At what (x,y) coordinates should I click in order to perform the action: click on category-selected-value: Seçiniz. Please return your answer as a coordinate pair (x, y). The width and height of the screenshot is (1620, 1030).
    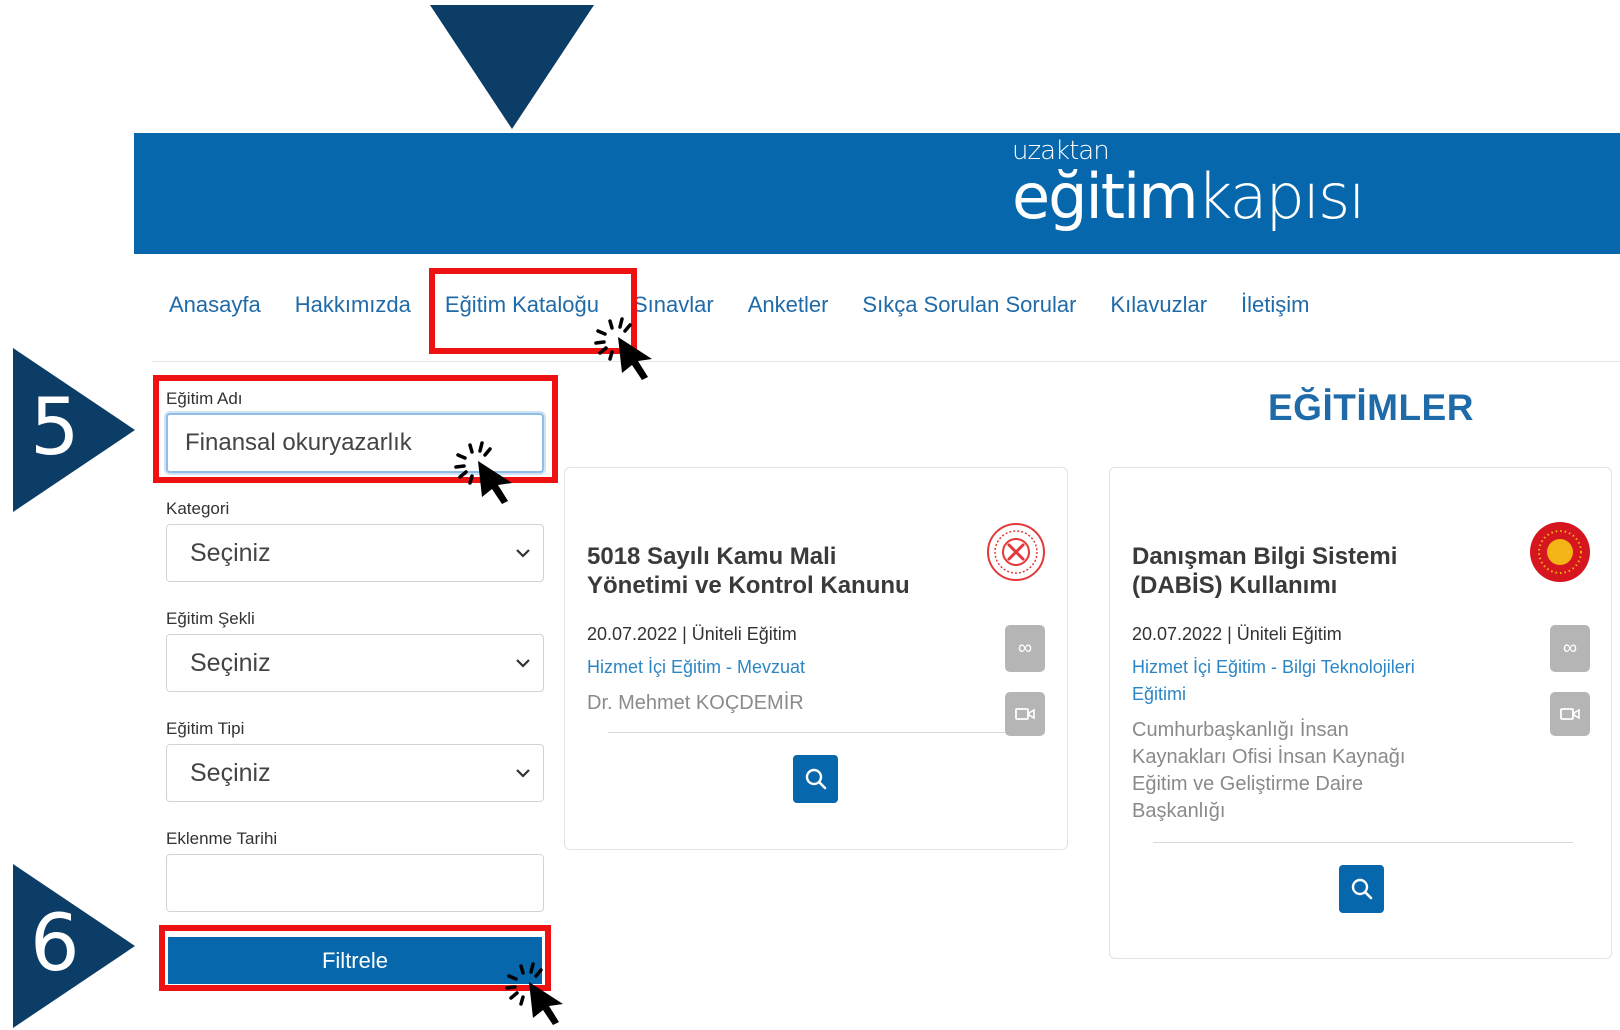
    Looking at the image, I should click on (230, 553).